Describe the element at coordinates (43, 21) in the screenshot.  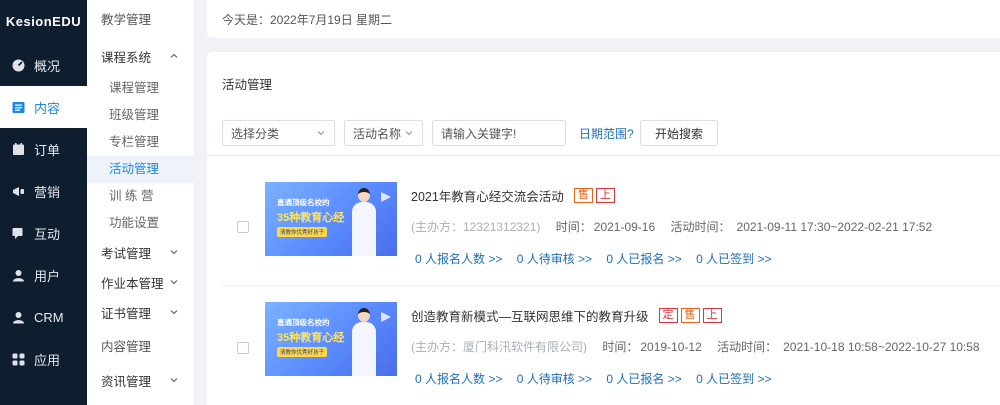
I see `logo: KesionEDU` at that location.